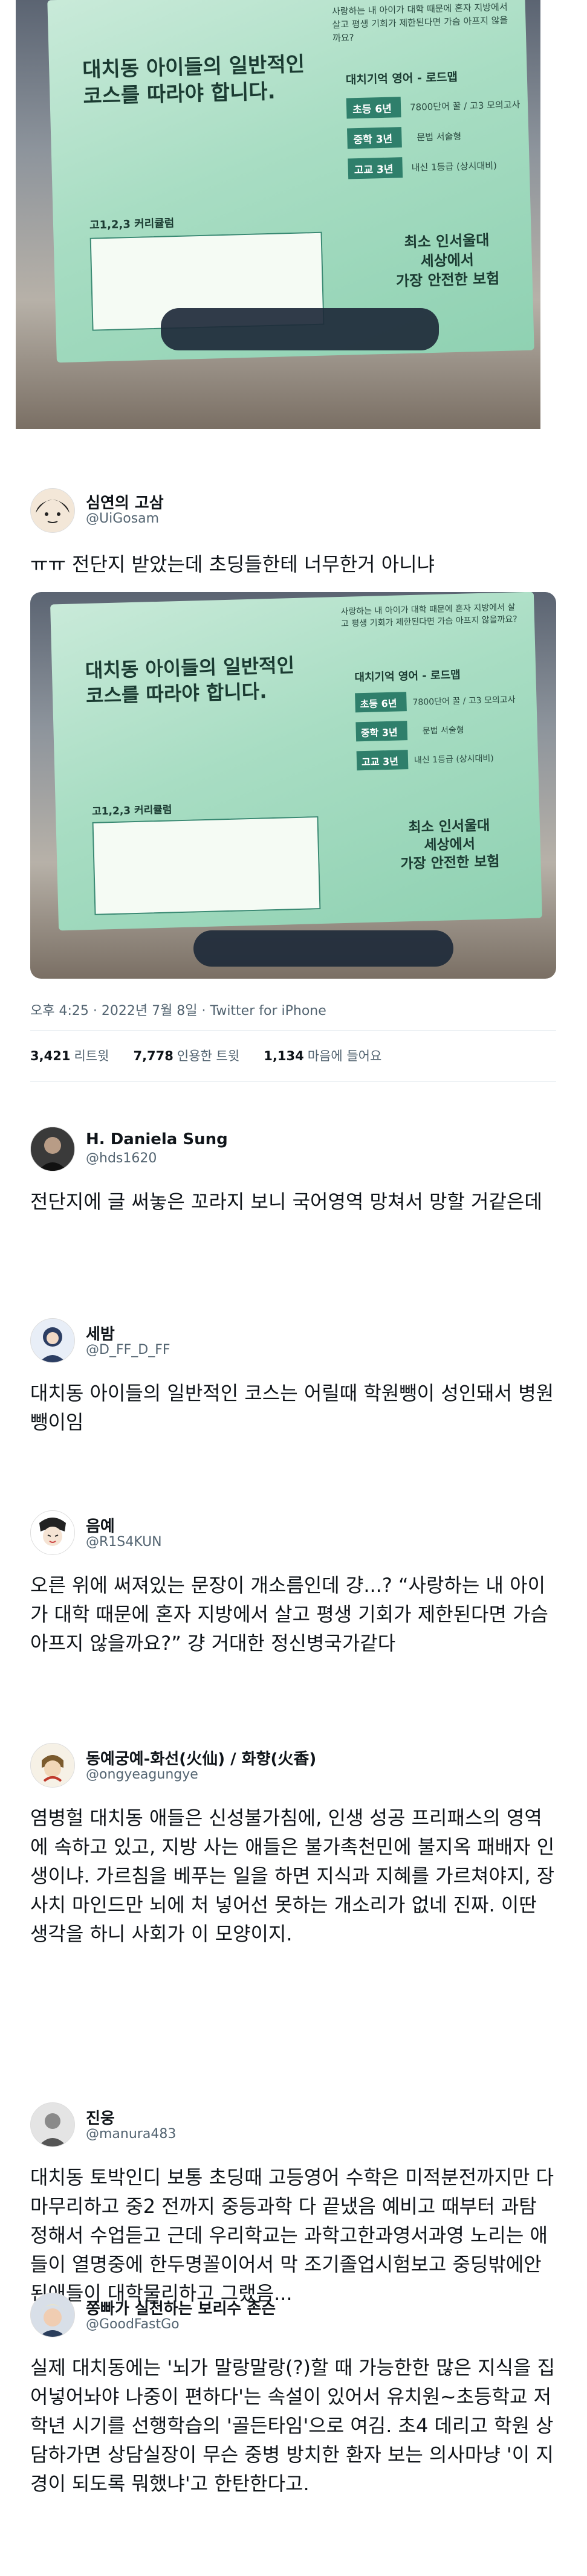 The image size is (587, 2576). Describe the element at coordinates (122, 519) in the screenshot. I see `user-handle: @UiGosam` at that location.